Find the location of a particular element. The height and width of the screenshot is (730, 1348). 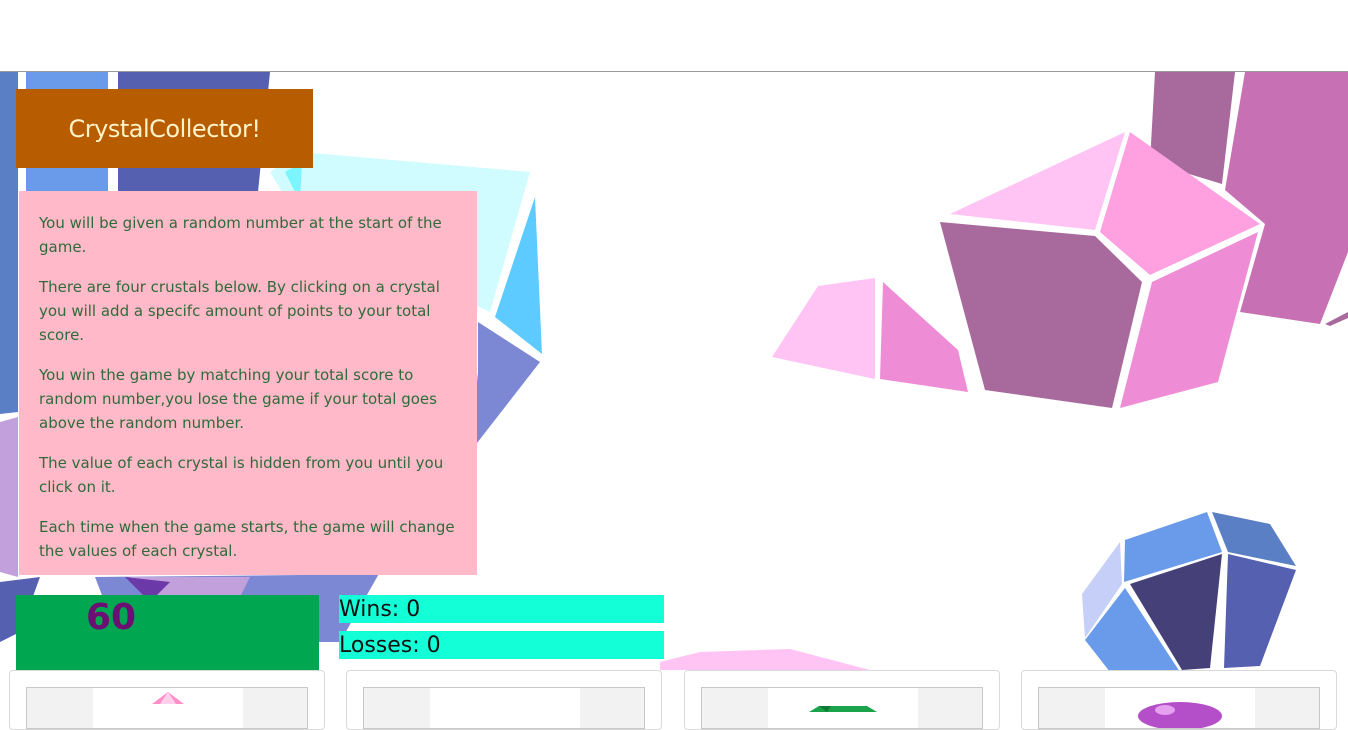

browser-top-bar is located at coordinates (674, 36).